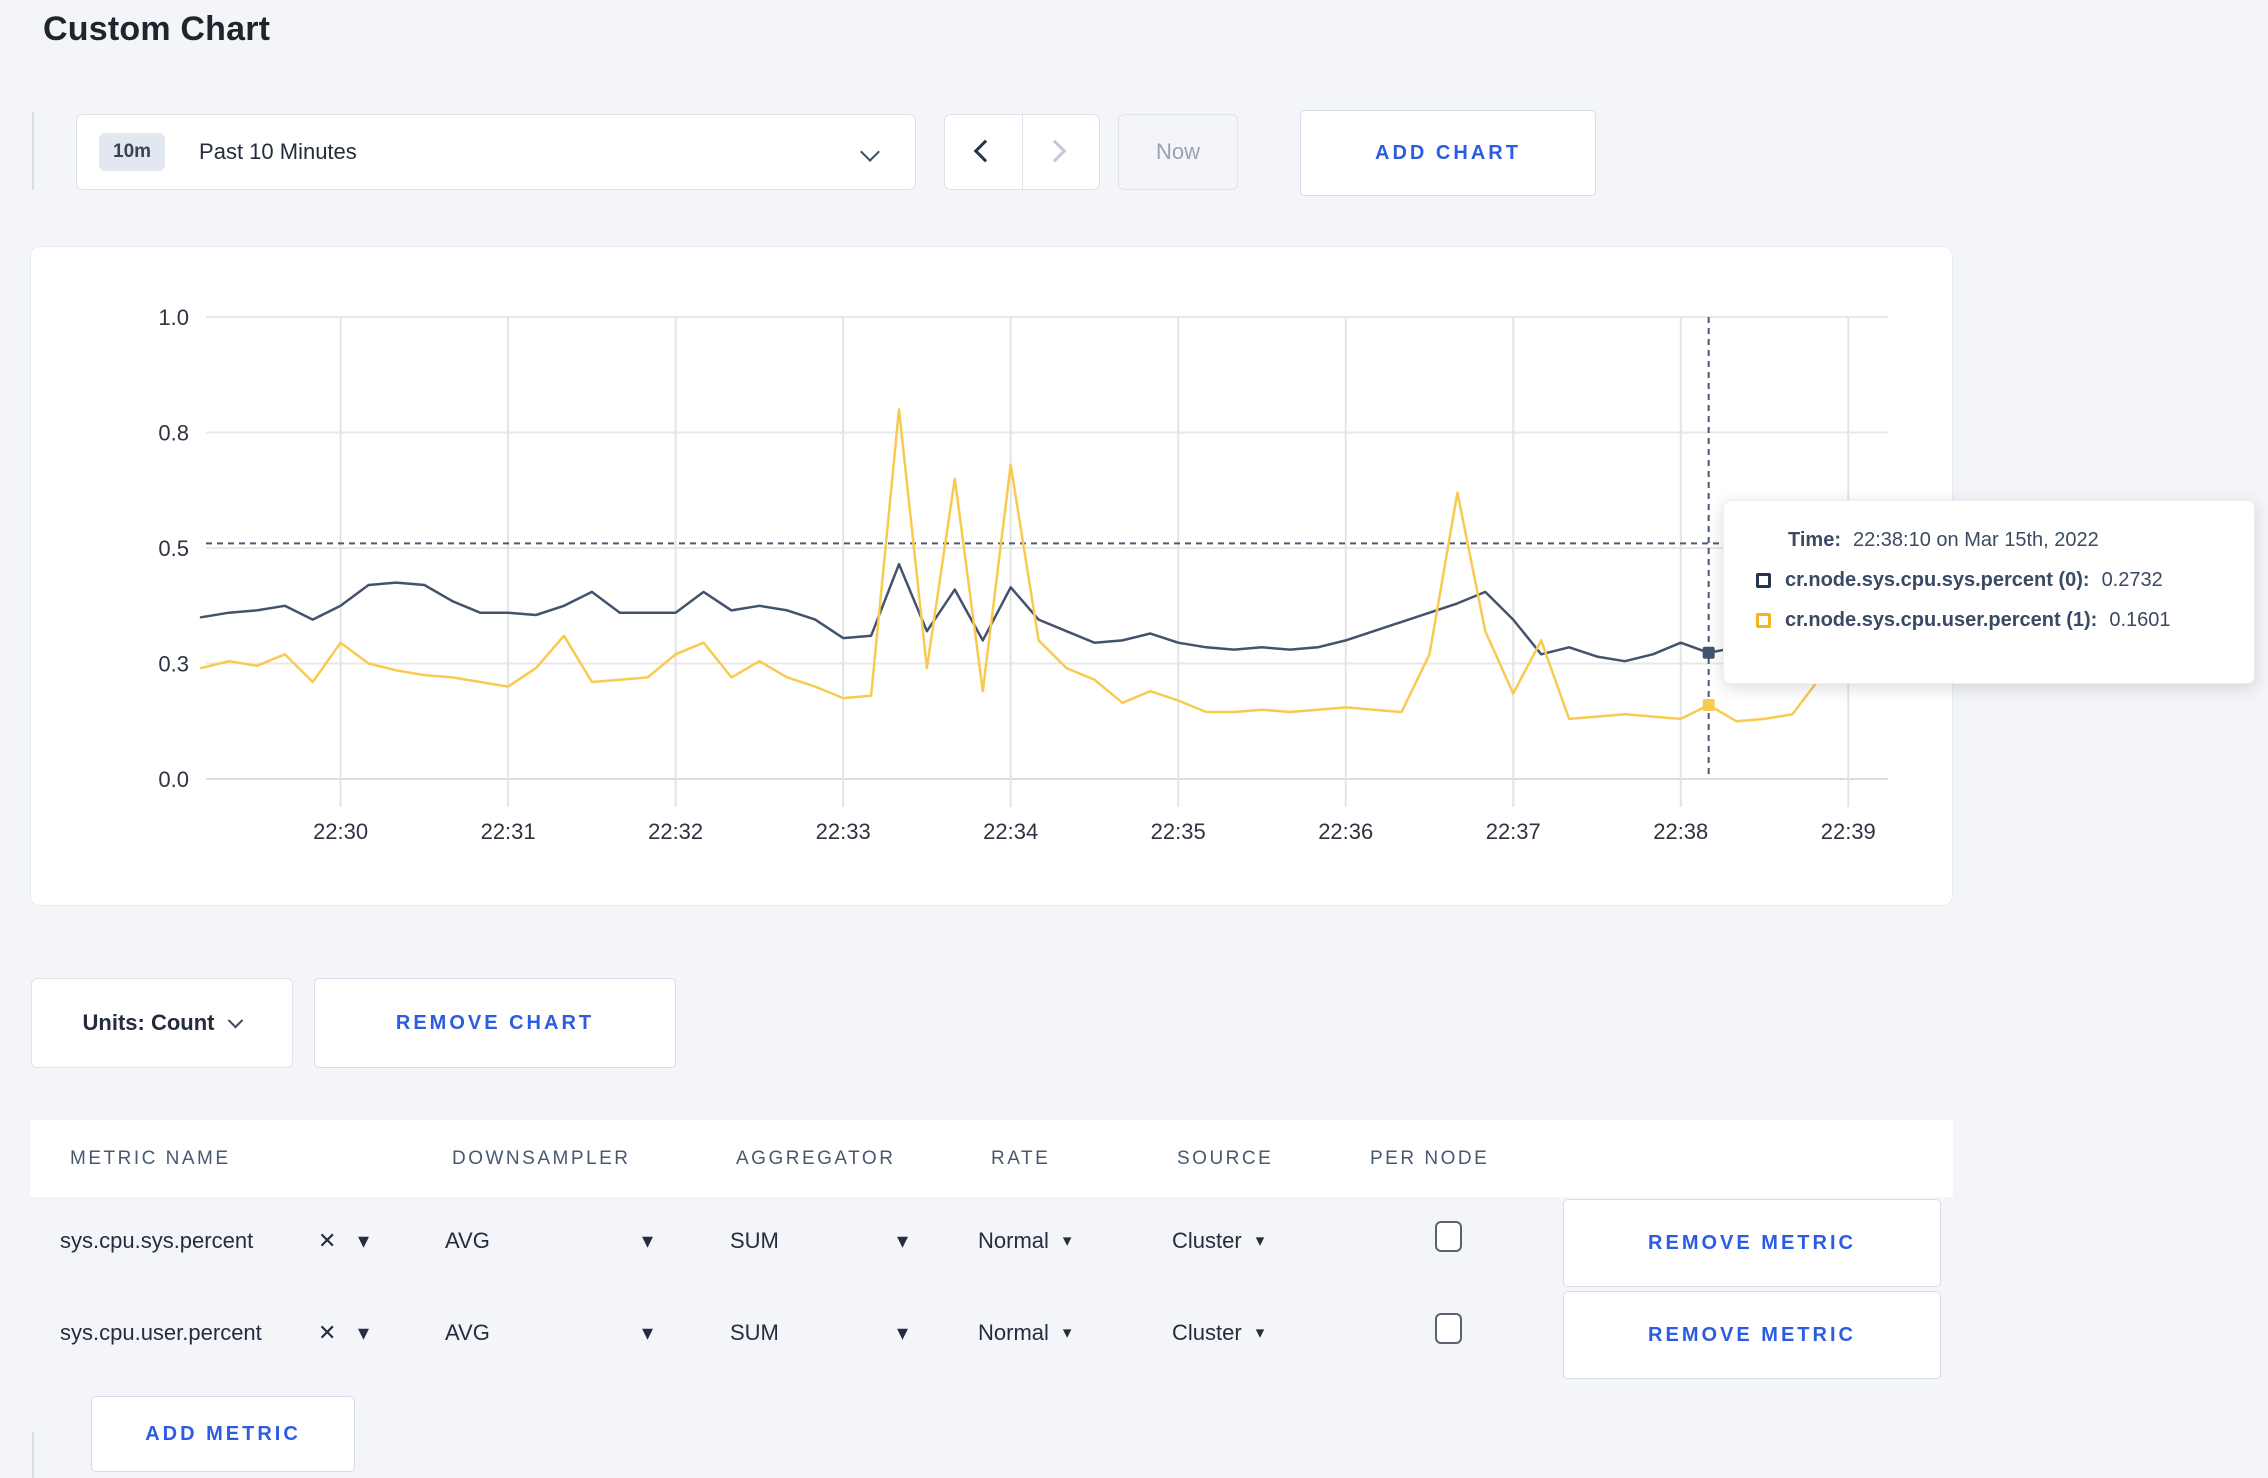  Describe the element at coordinates (2140, 620) in the screenshot. I see `tooltip-series-user-value: 0.1601` at that location.